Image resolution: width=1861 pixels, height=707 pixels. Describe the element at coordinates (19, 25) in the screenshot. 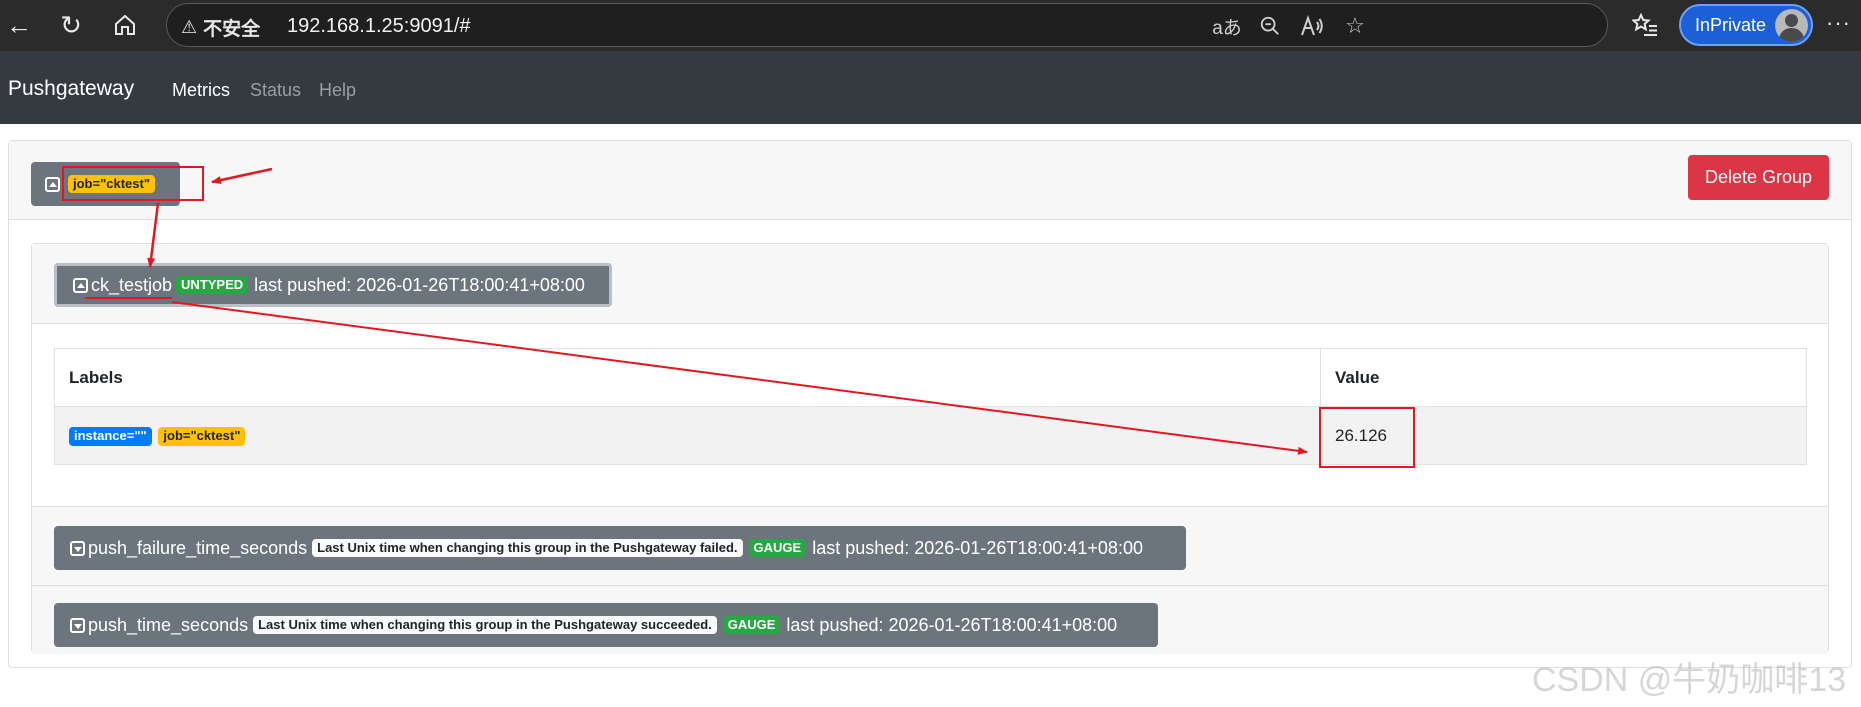

I see `back-arrow-icon: ←` at that location.